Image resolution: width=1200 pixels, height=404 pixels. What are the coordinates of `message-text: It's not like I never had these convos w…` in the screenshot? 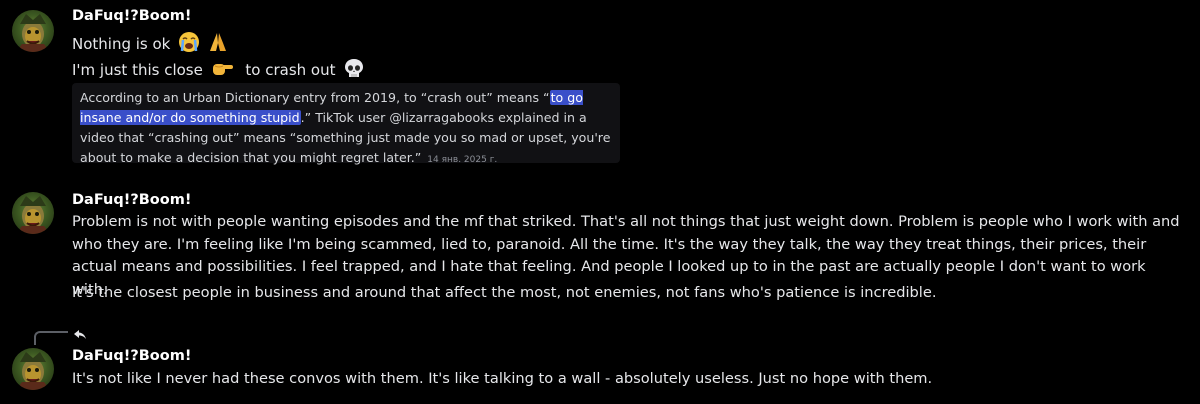 It's located at (502, 378).